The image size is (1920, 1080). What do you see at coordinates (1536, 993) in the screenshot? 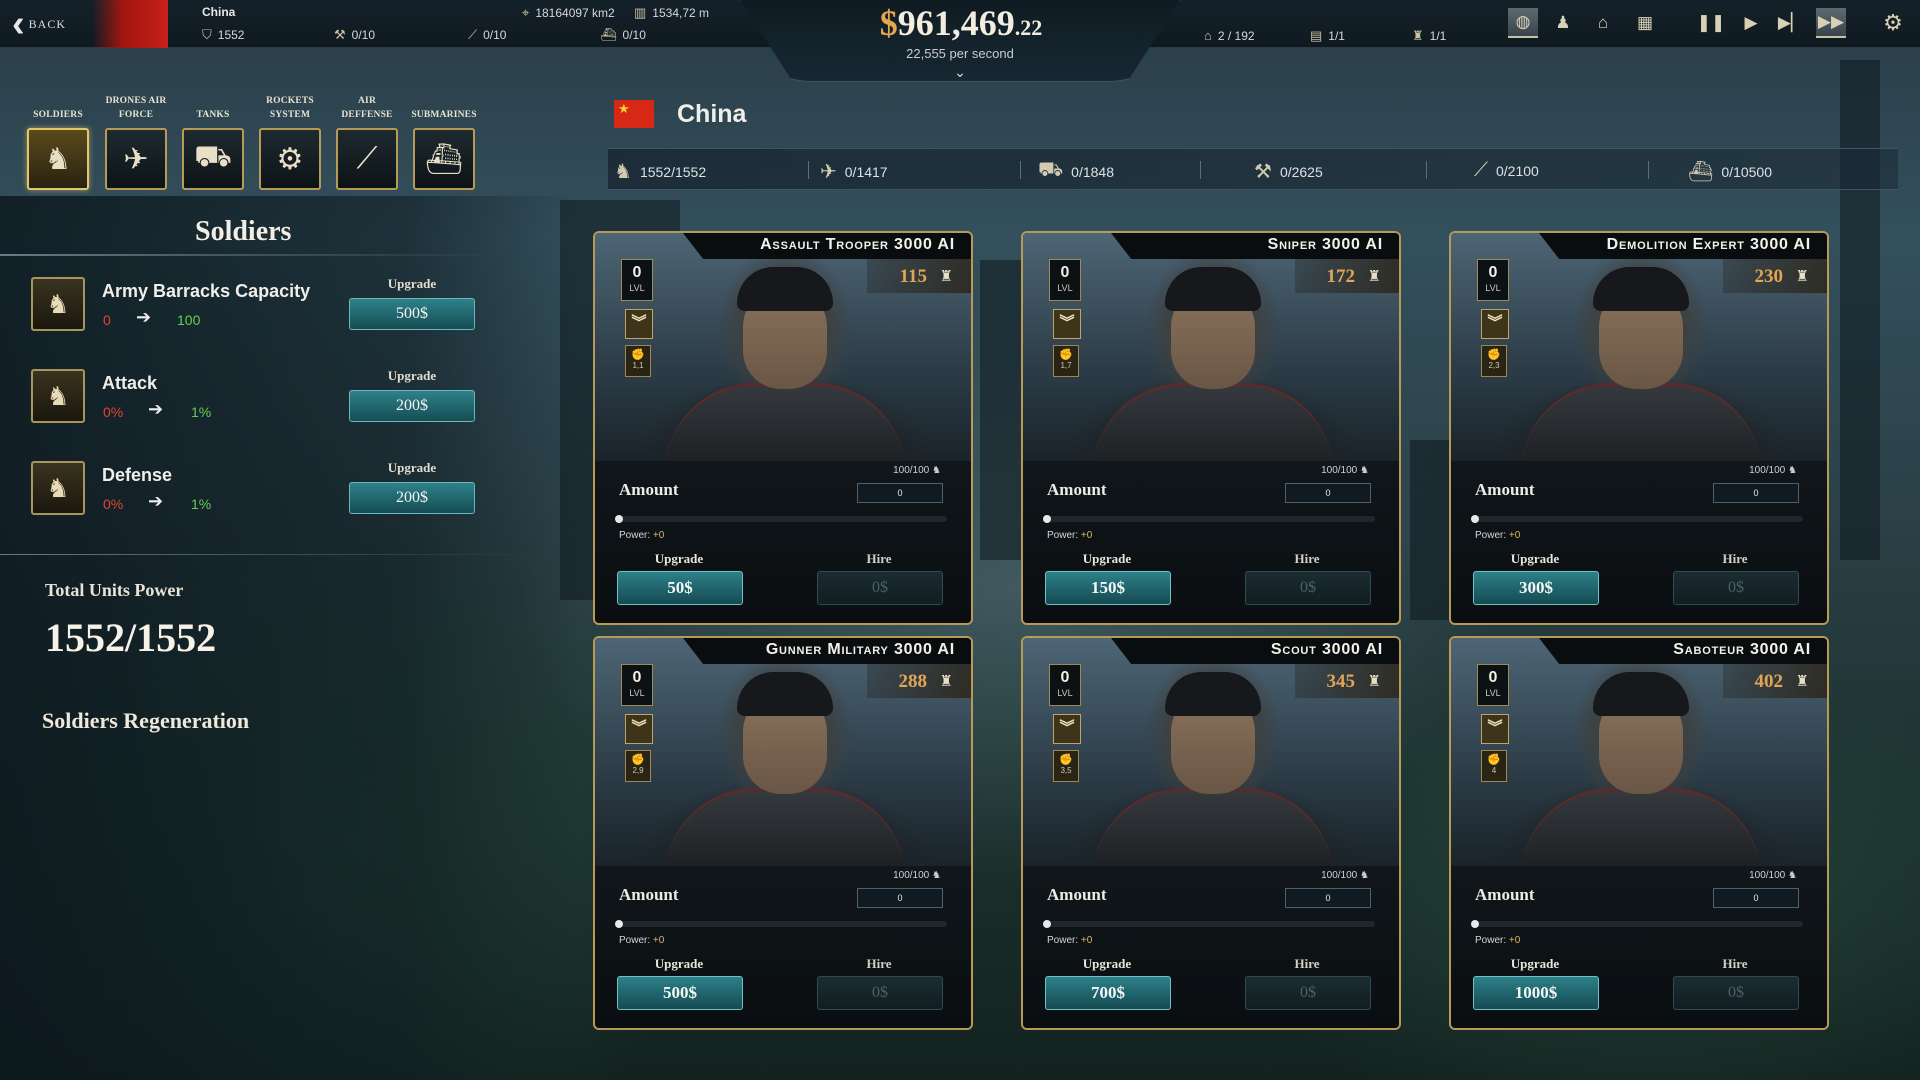
I see `upgrade-unit-button: 1000$` at bounding box center [1536, 993].